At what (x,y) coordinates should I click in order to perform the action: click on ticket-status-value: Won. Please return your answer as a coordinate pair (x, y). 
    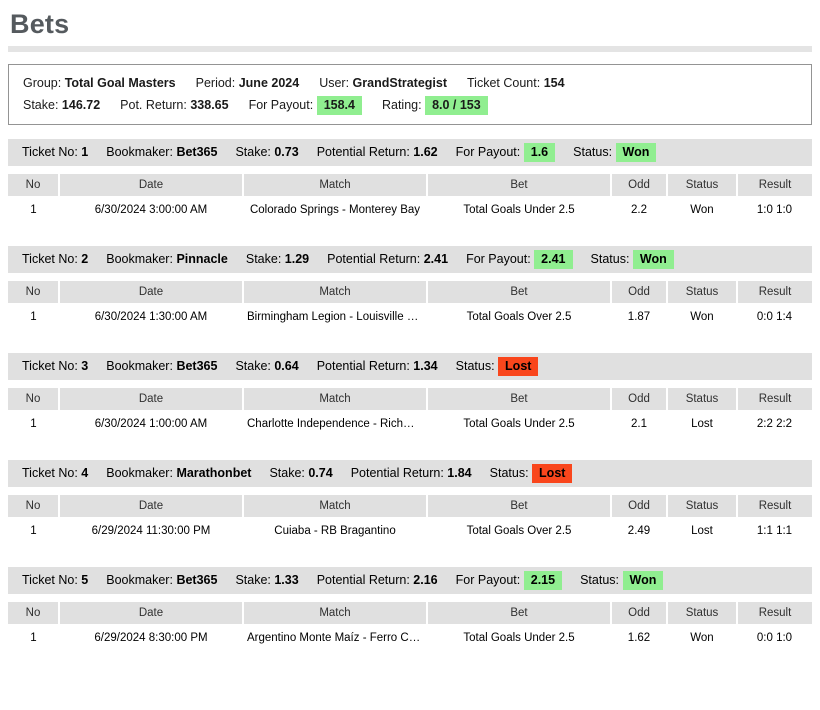
    Looking at the image, I should click on (636, 152).